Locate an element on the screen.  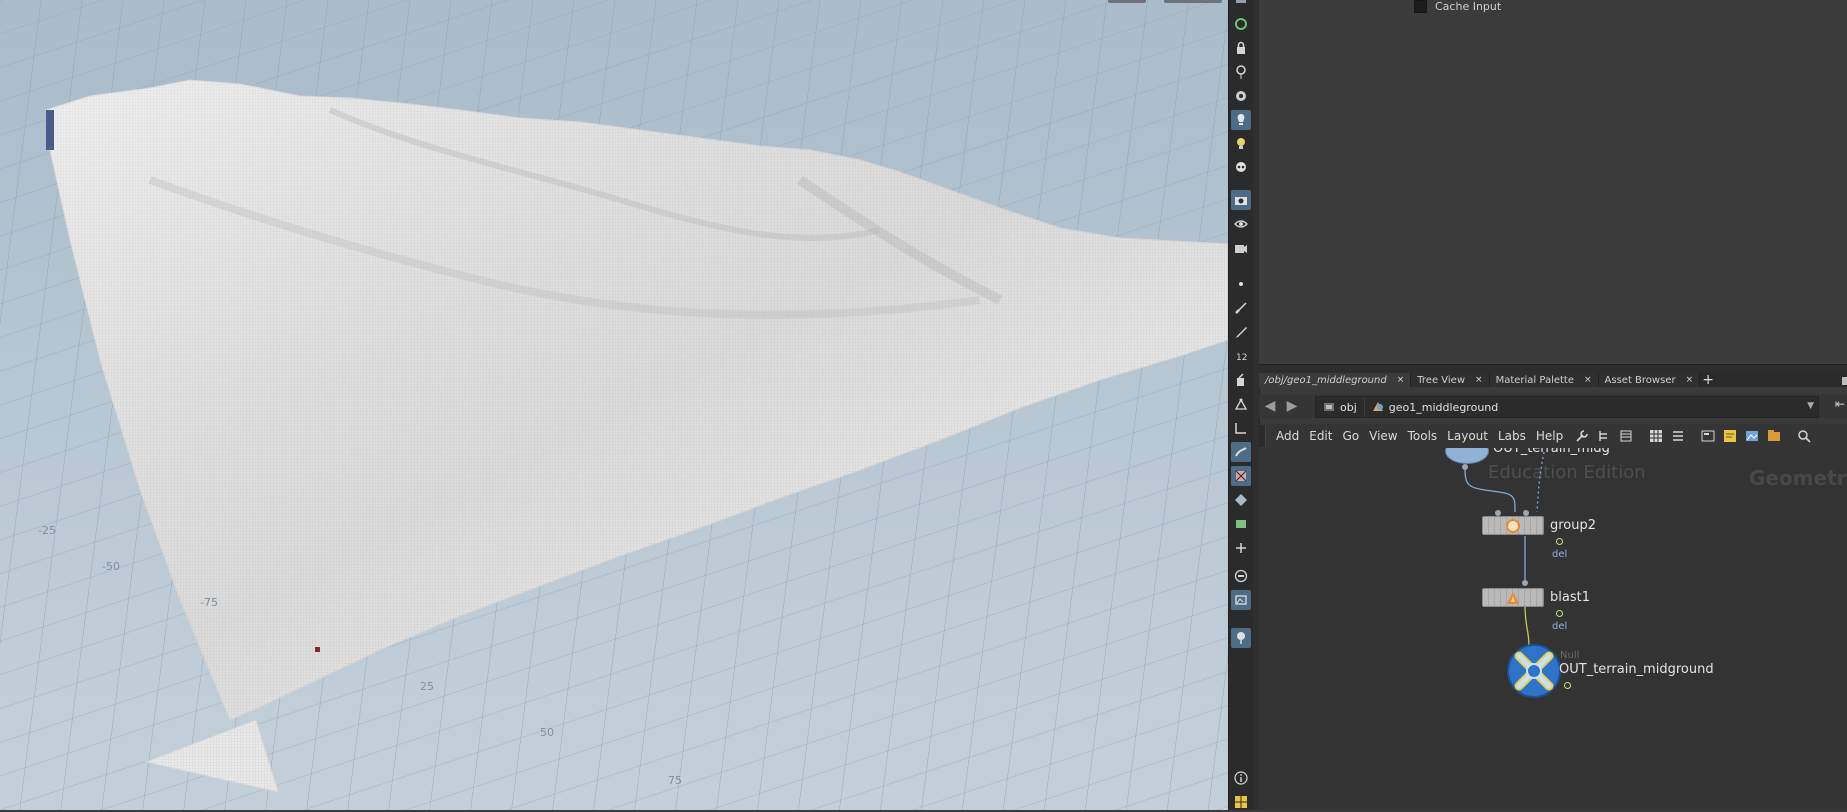
snap-icon is located at coordinates (1241, 96).